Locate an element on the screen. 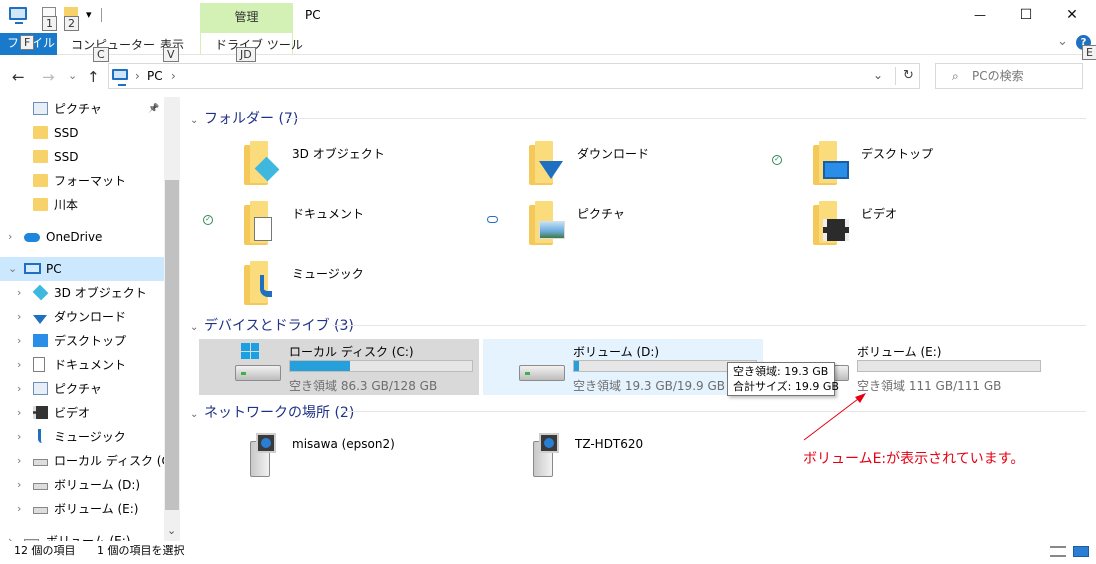 The width and height of the screenshot is (1096, 564). address-bar: › PC › ⌄ ↻ is located at coordinates (514, 76).